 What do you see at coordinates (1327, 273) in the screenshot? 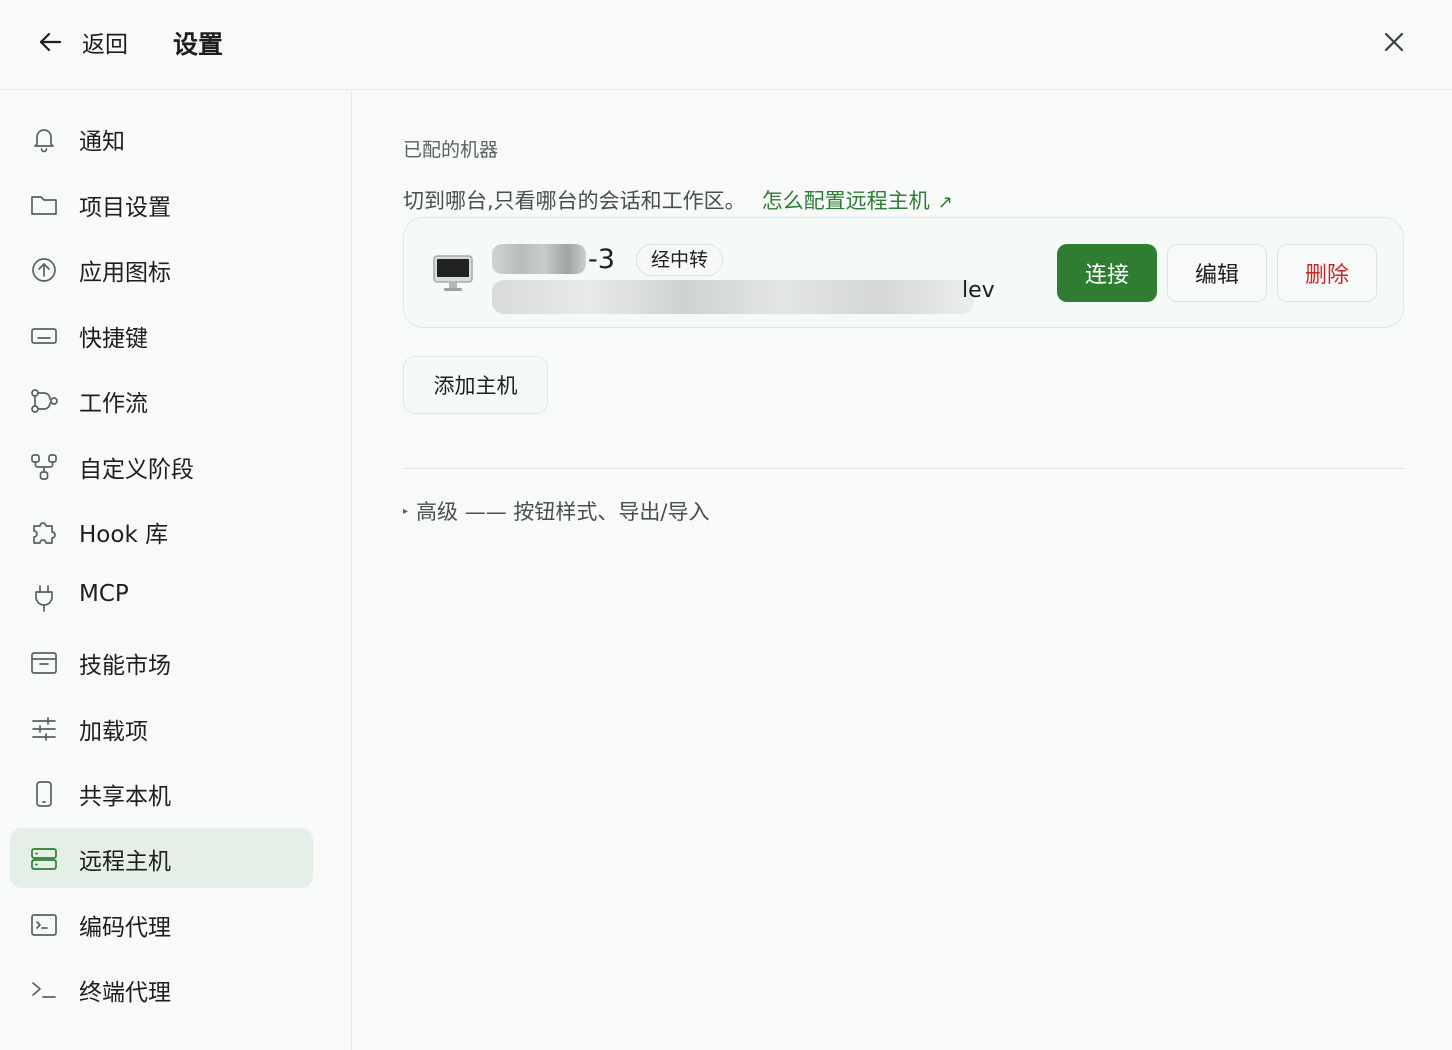
I see `delete-button: 删除` at bounding box center [1327, 273].